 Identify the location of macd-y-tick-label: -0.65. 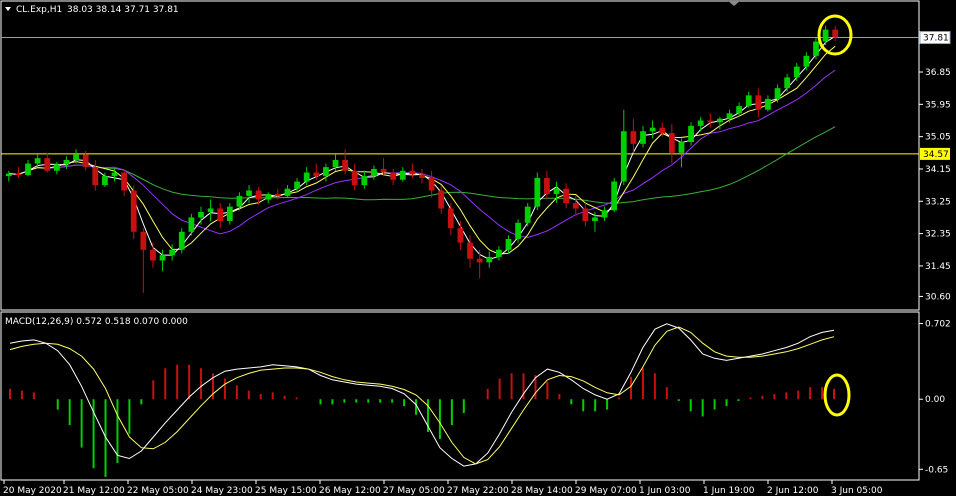
(936, 470).